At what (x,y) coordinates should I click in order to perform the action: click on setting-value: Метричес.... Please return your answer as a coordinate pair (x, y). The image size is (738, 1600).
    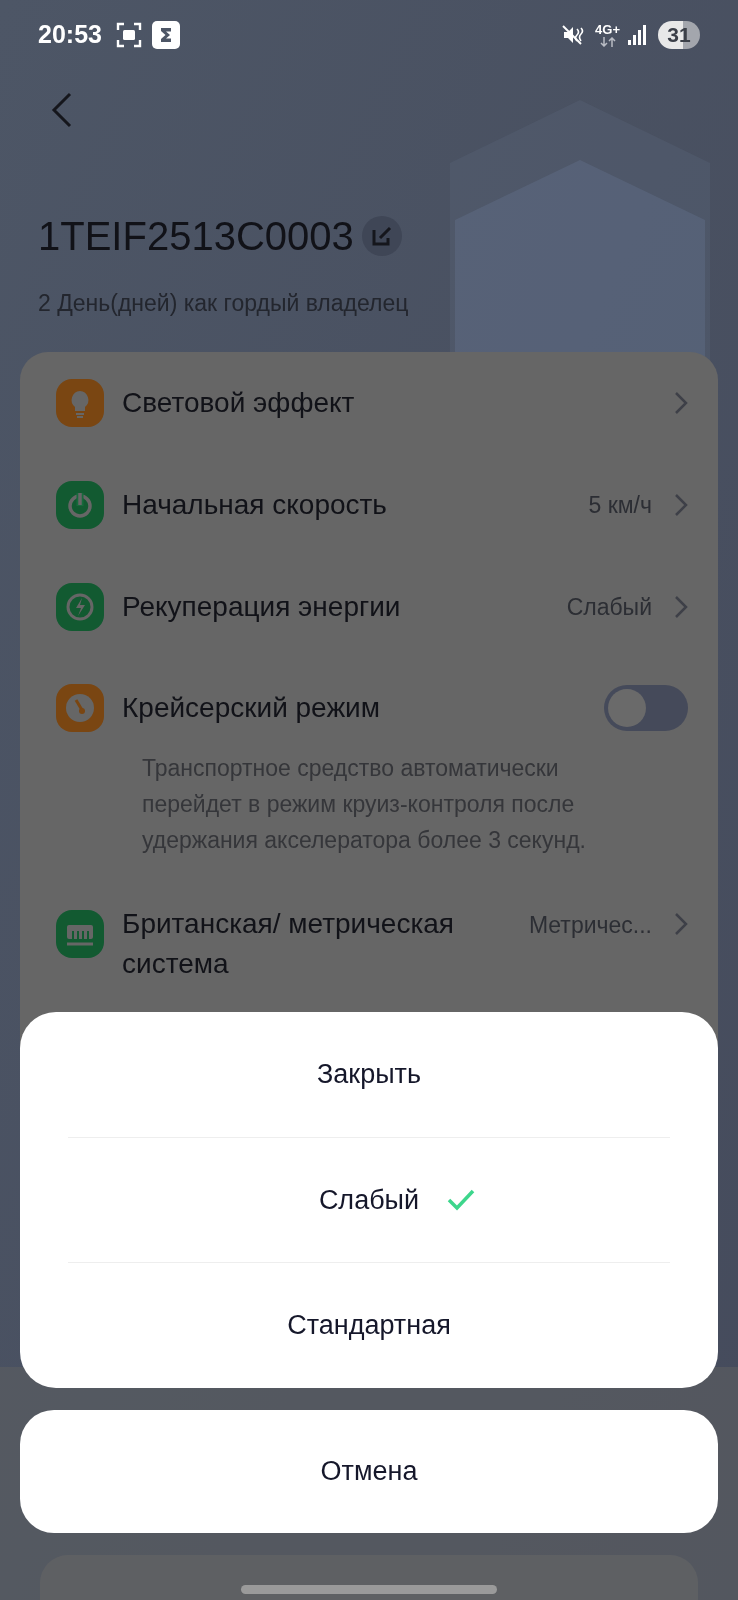
    Looking at the image, I should click on (590, 925).